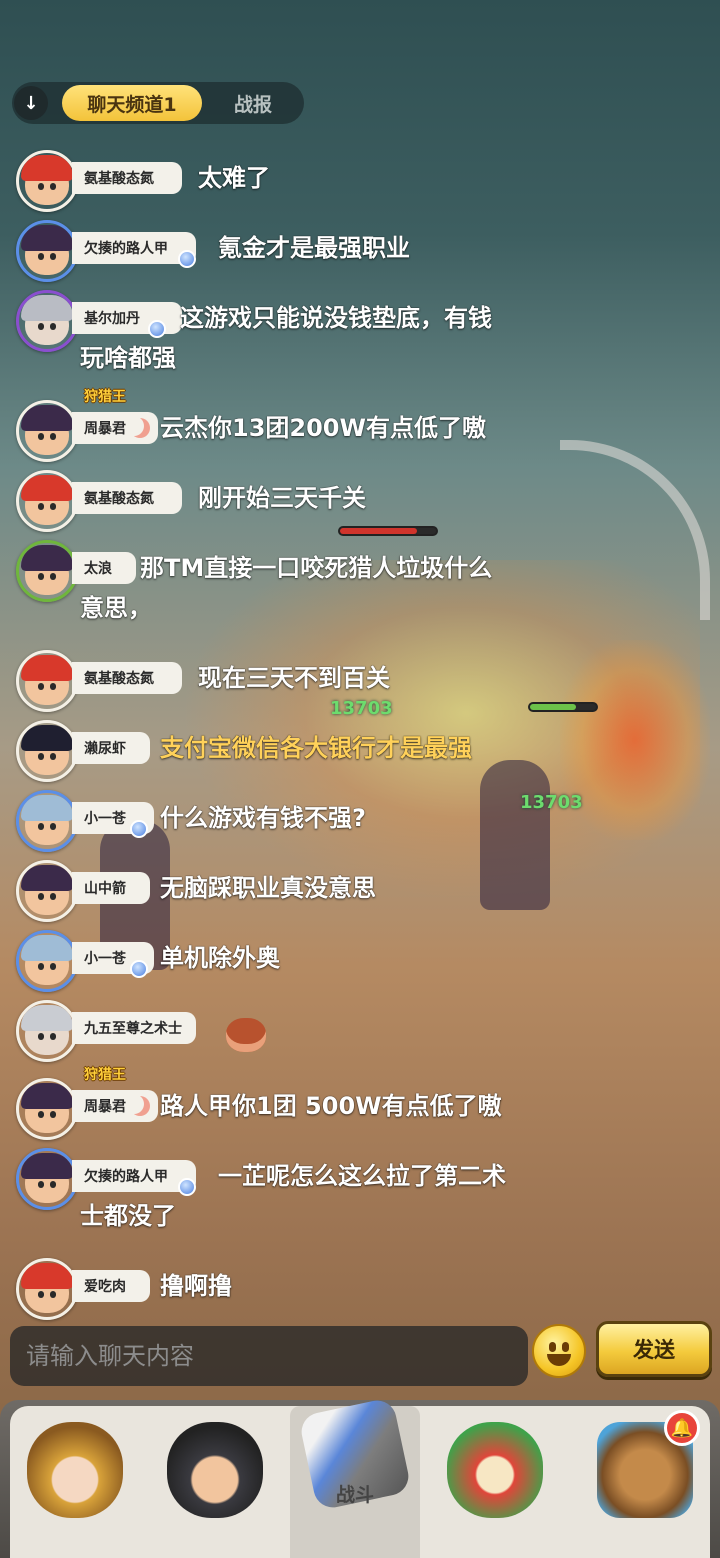  I want to click on message-text: 太难了, so click(234, 178).